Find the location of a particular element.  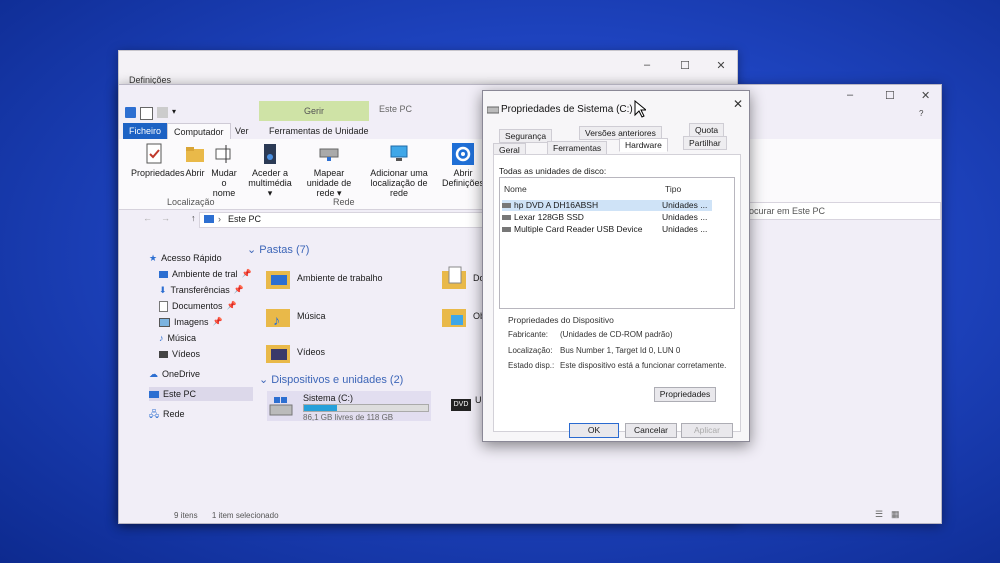

quick-access-toolbar: ▾ is located at coordinates (152, 113).